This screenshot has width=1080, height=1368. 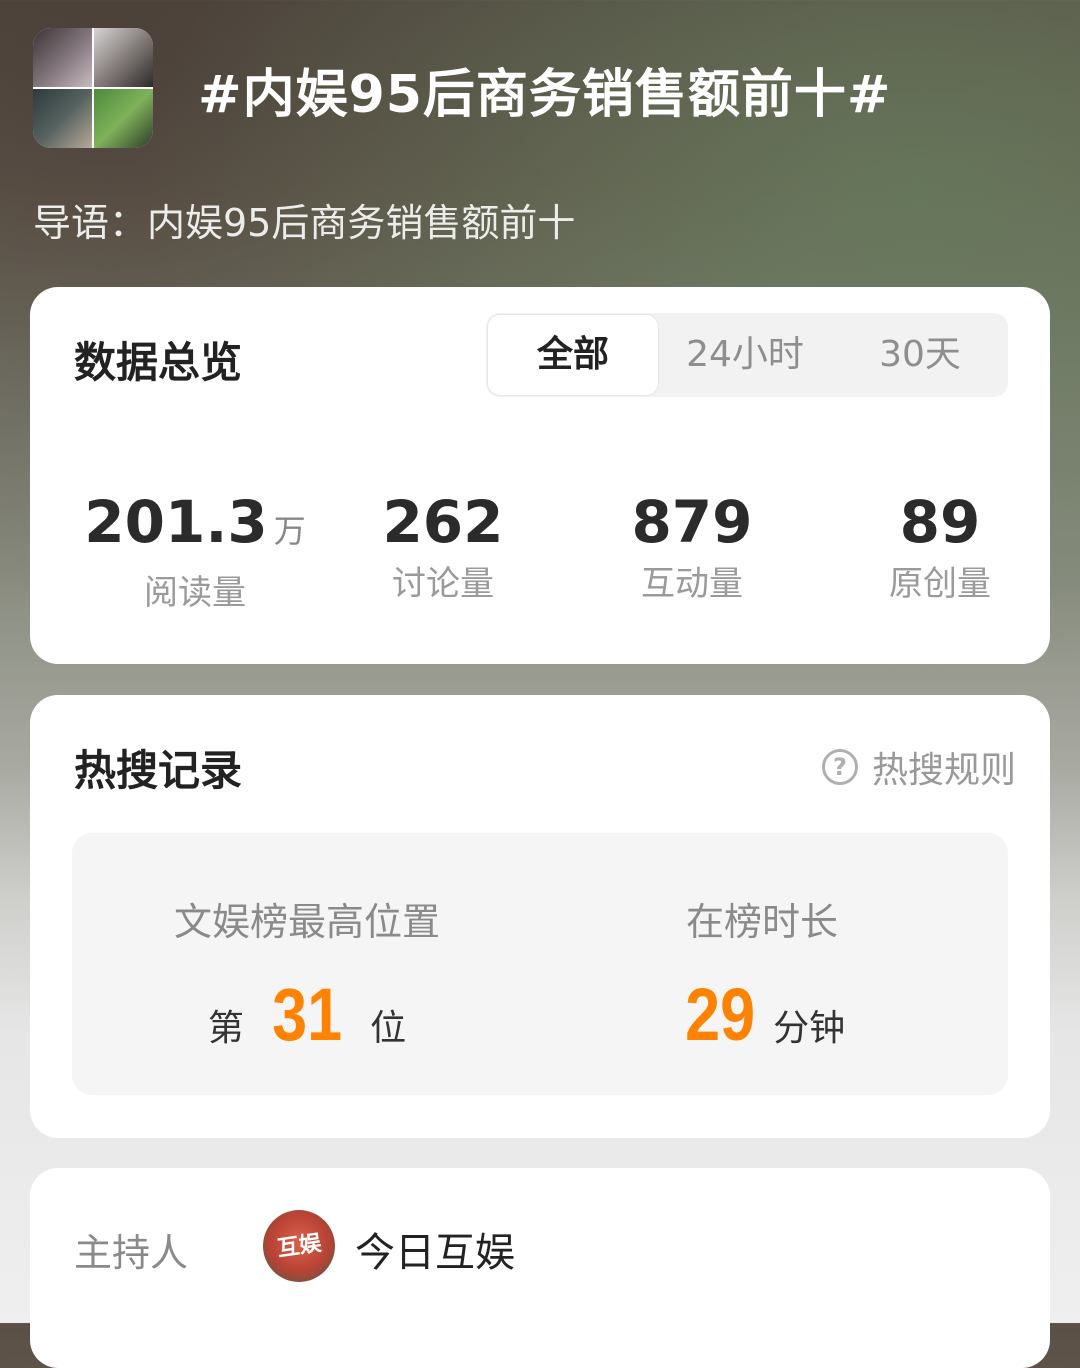 I want to click on stat-interactions-value: 879, so click(x=692, y=522).